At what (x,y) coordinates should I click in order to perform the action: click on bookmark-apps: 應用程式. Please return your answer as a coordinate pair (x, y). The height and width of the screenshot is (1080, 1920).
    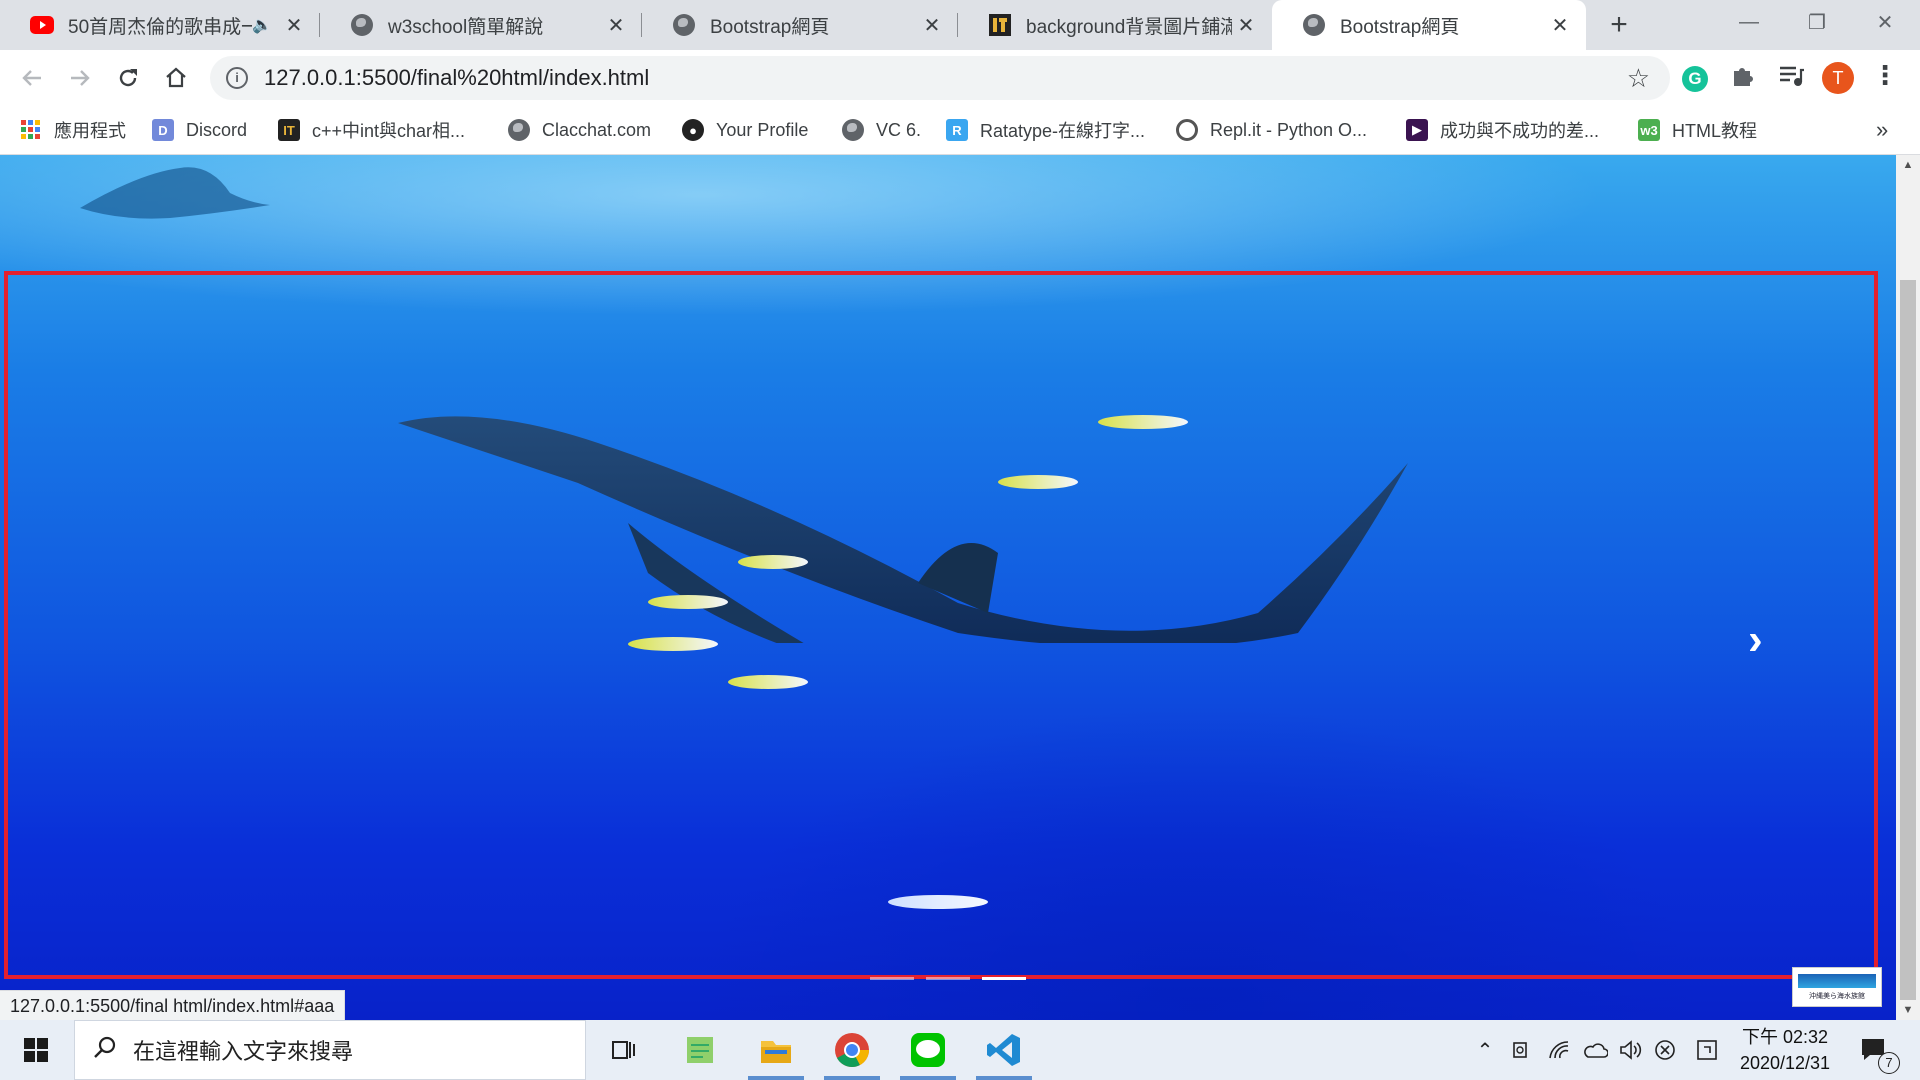
    Looking at the image, I should click on (73, 130).